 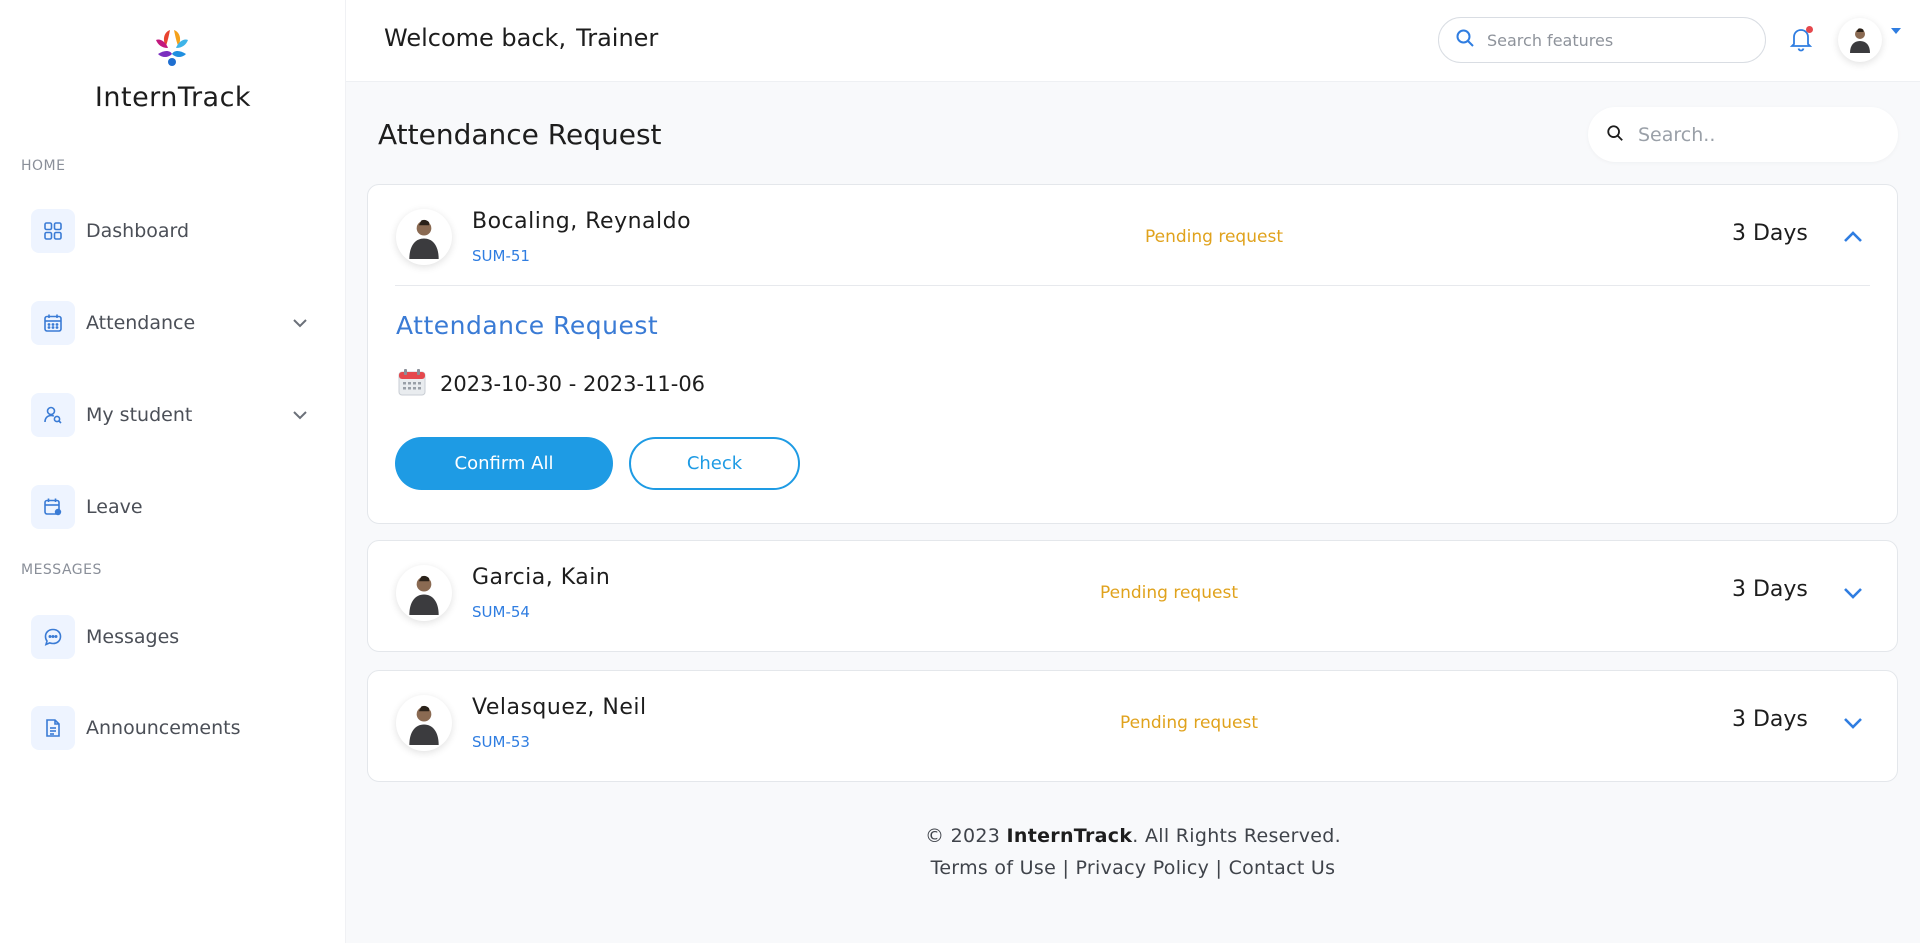 I want to click on sidebar-item-label: Messages, so click(x=133, y=637).